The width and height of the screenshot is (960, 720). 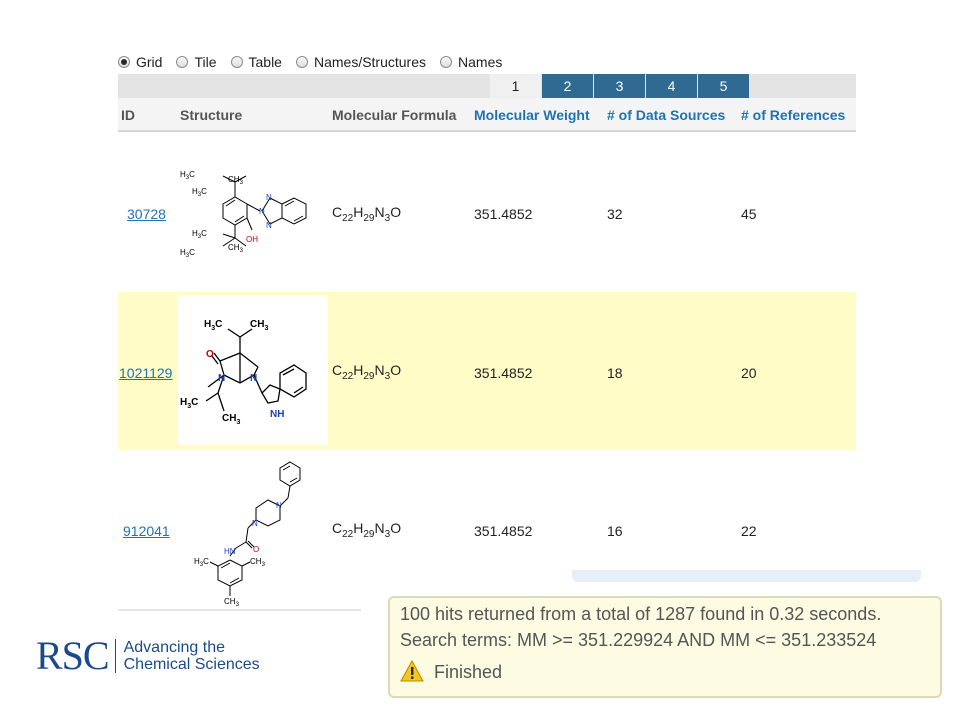 What do you see at coordinates (210, 354) in the screenshot?
I see `atom-label: O` at bounding box center [210, 354].